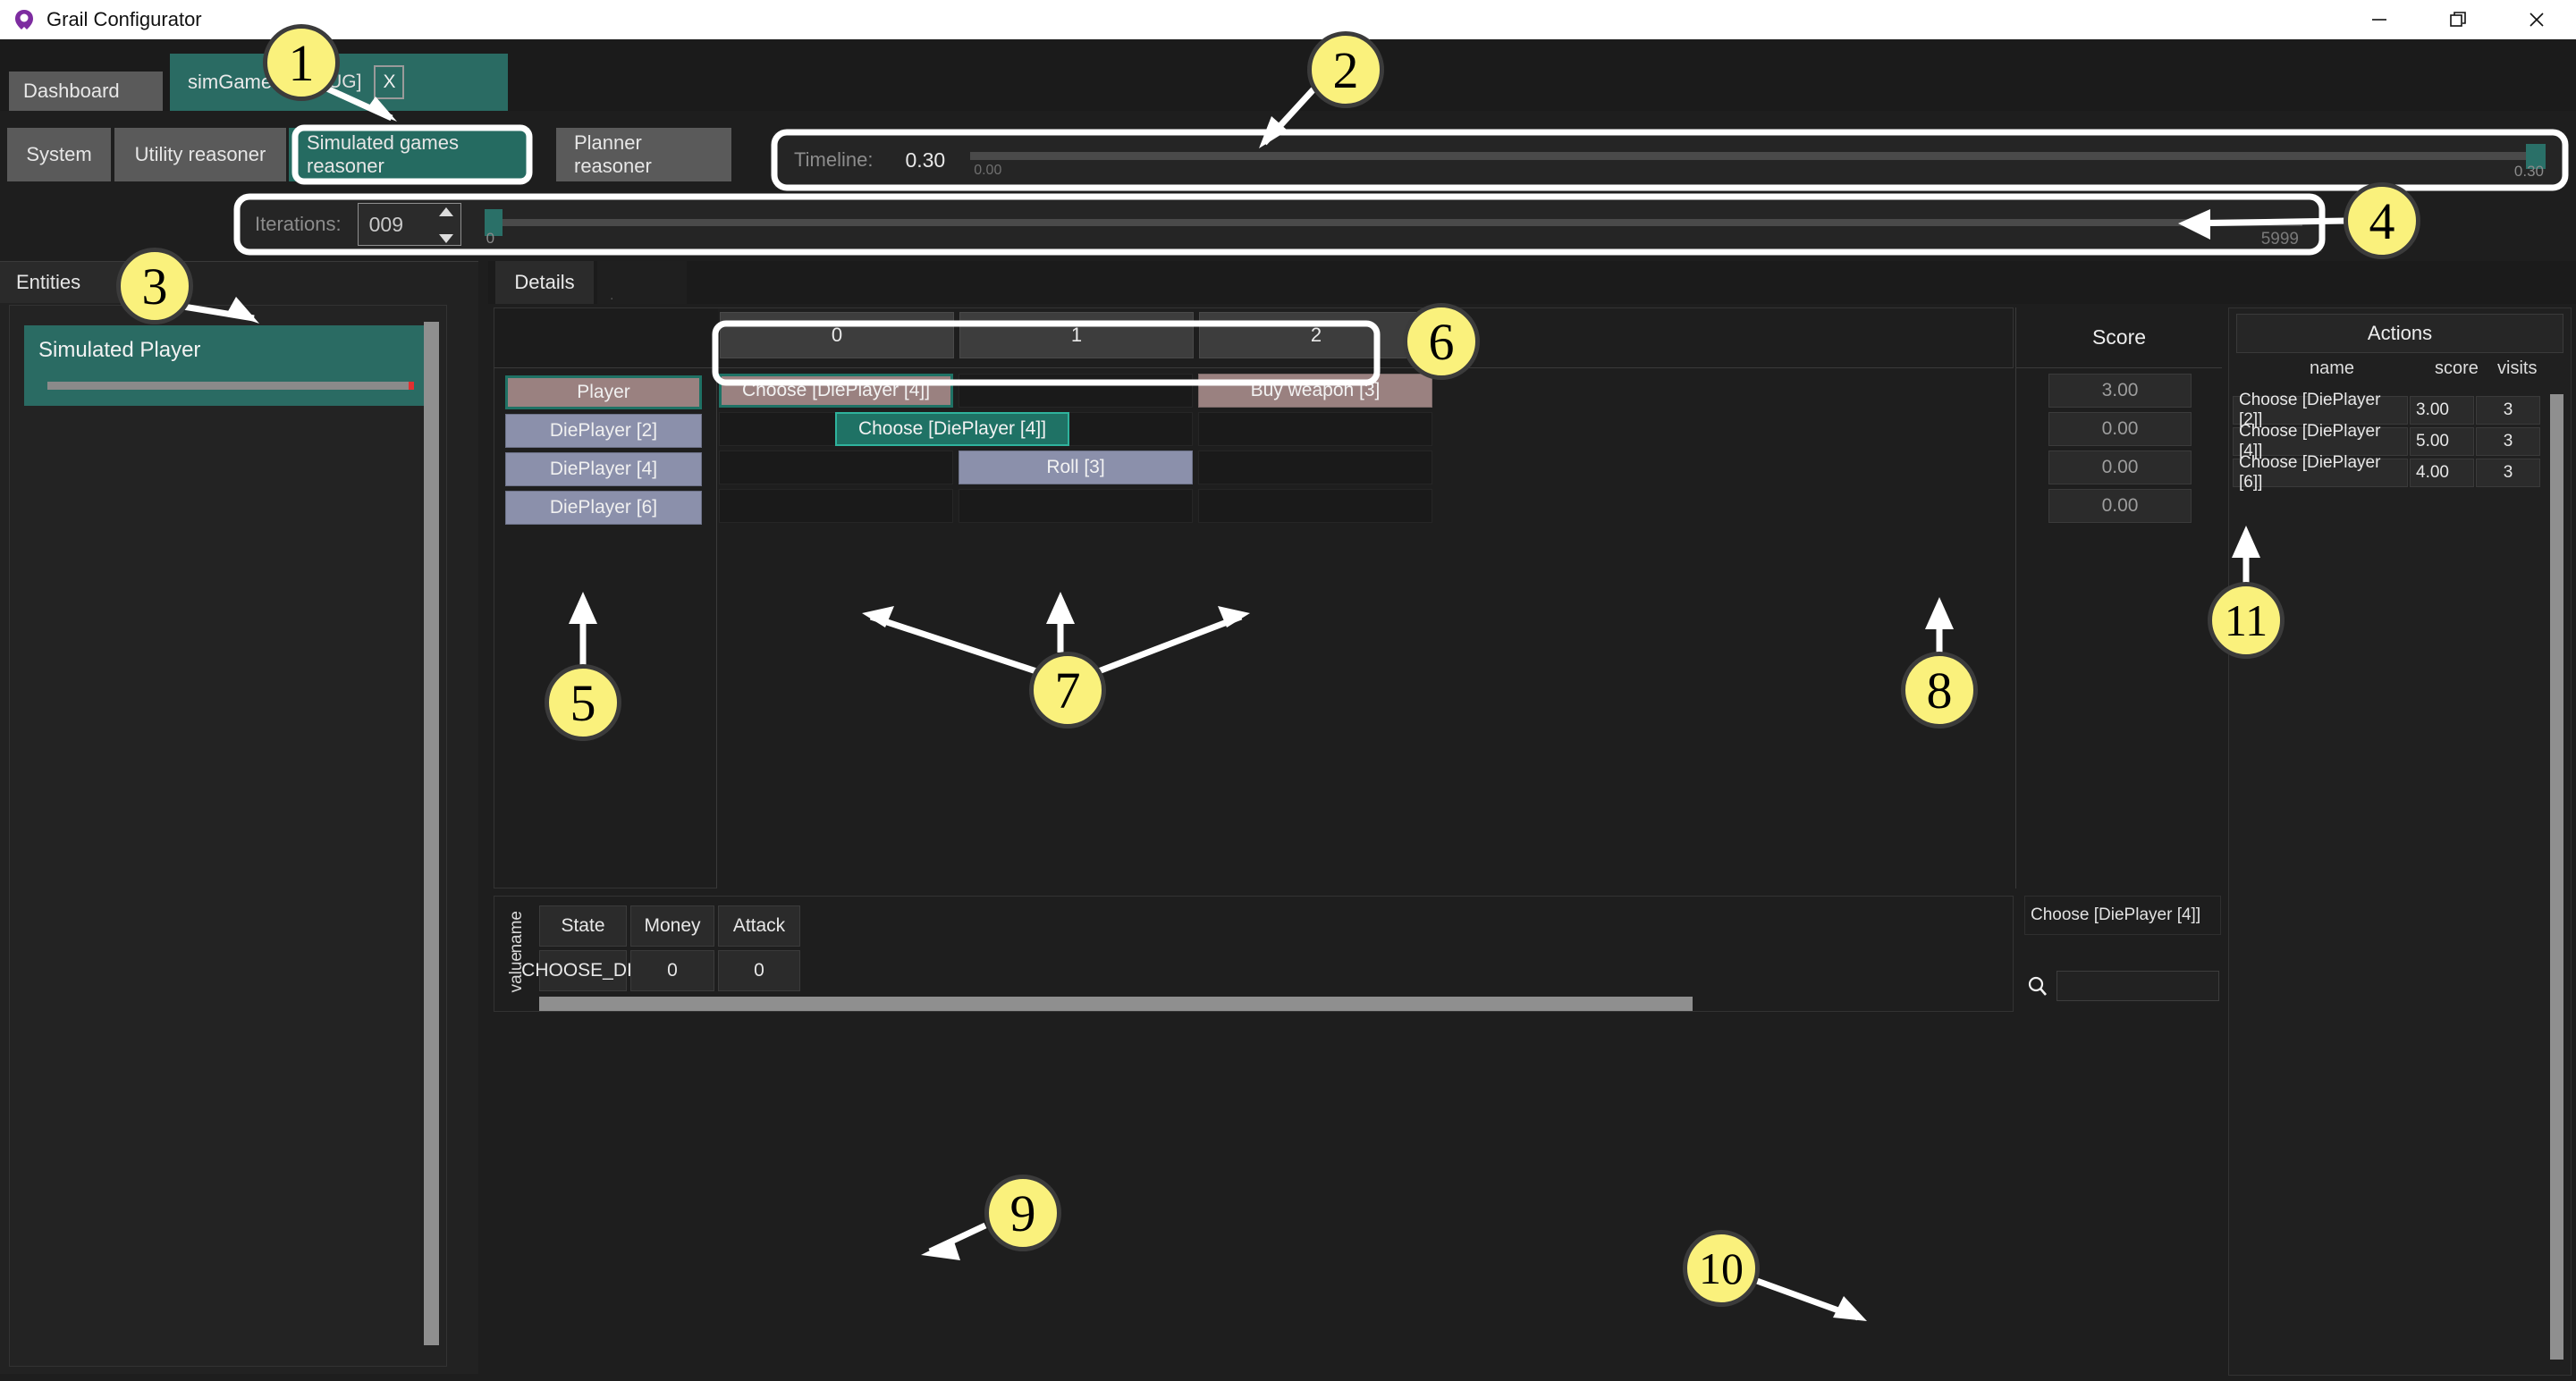  What do you see at coordinates (409, 154) in the screenshot?
I see `reasoner-button-simulated-games: Simulated games reasoner` at bounding box center [409, 154].